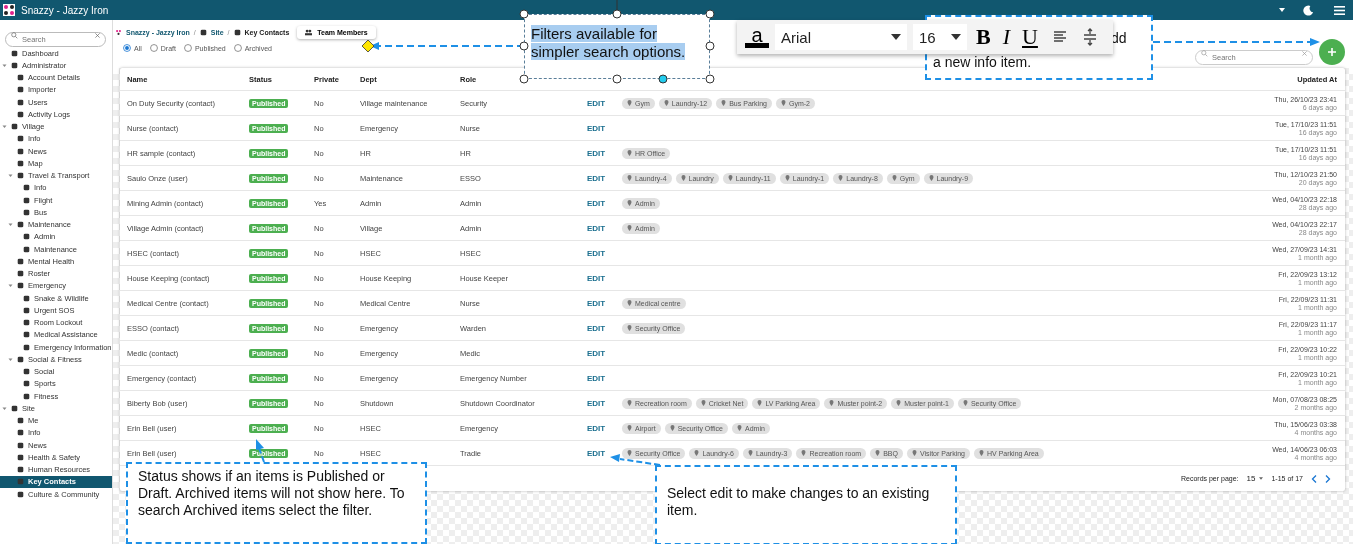 The width and height of the screenshot is (1353, 544). Describe the element at coordinates (1314, 478) in the screenshot. I see `chevron-left-icon` at that location.